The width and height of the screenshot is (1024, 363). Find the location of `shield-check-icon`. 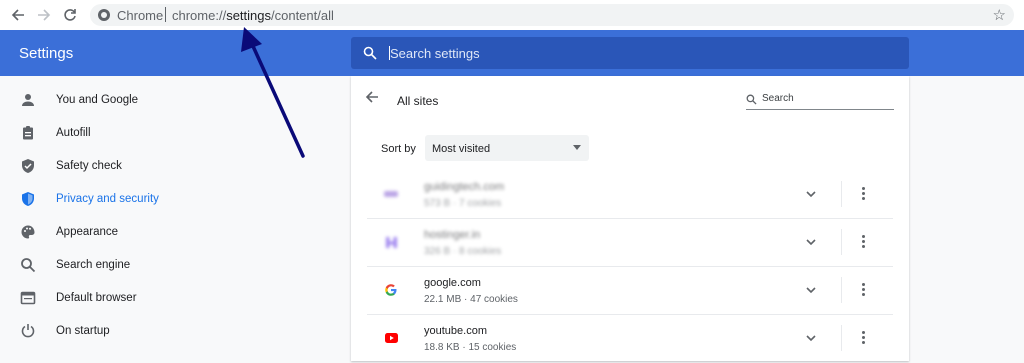

shield-check-icon is located at coordinates (28, 166).